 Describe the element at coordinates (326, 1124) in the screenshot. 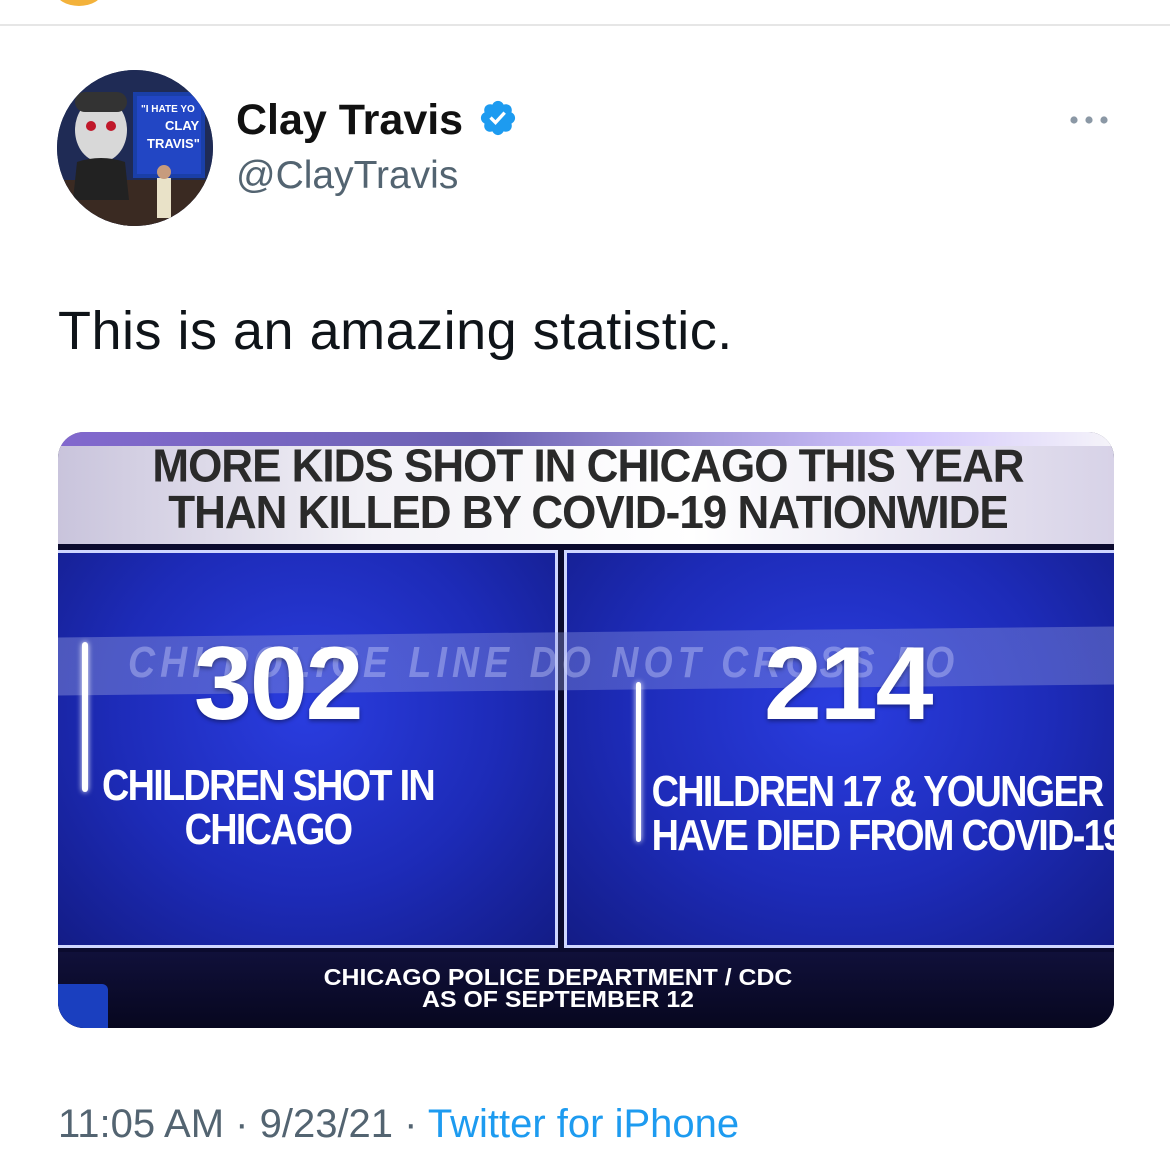

I see `tweet-date: 9/23/21` at that location.